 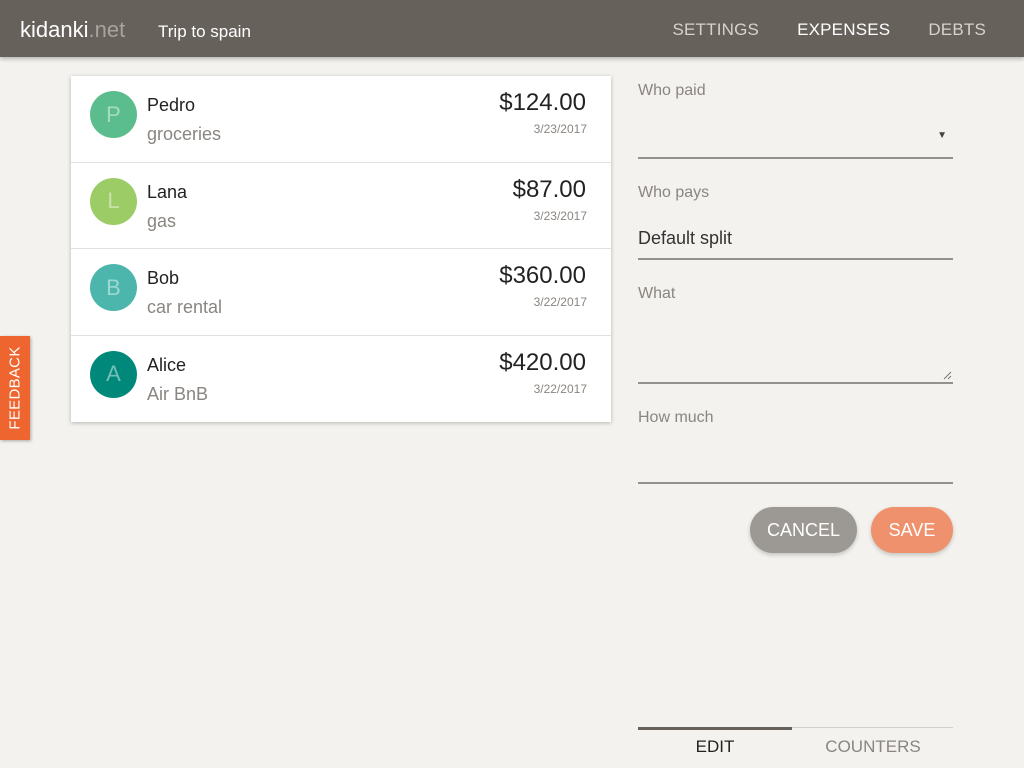 I want to click on expense-amount: $360.00, so click(x=542, y=275).